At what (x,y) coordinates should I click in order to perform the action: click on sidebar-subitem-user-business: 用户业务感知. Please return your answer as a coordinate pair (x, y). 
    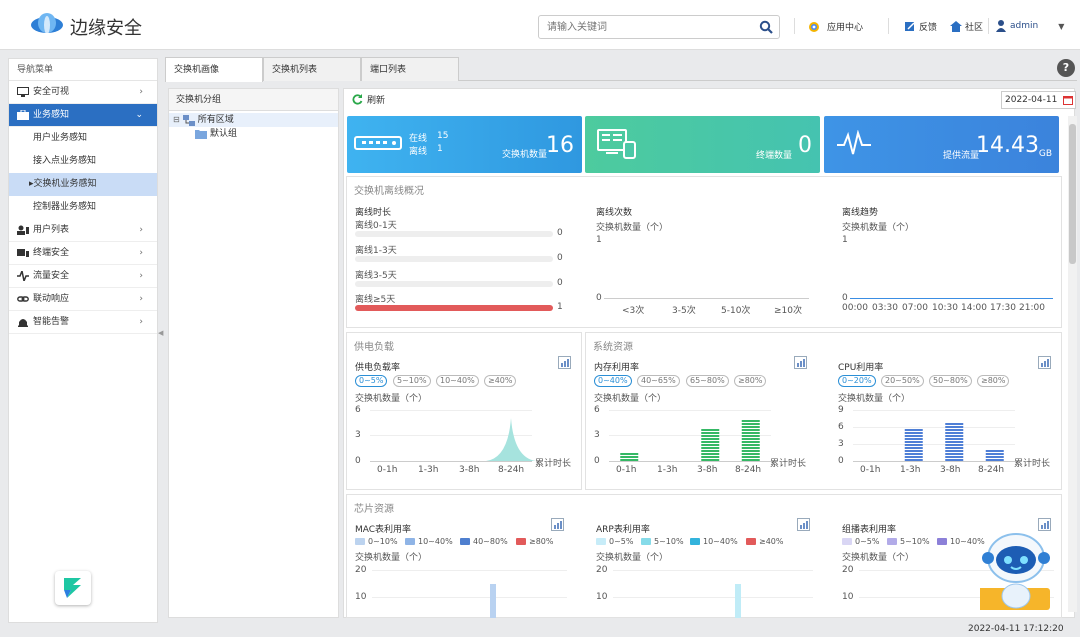
    Looking at the image, I should click on (83, 138).